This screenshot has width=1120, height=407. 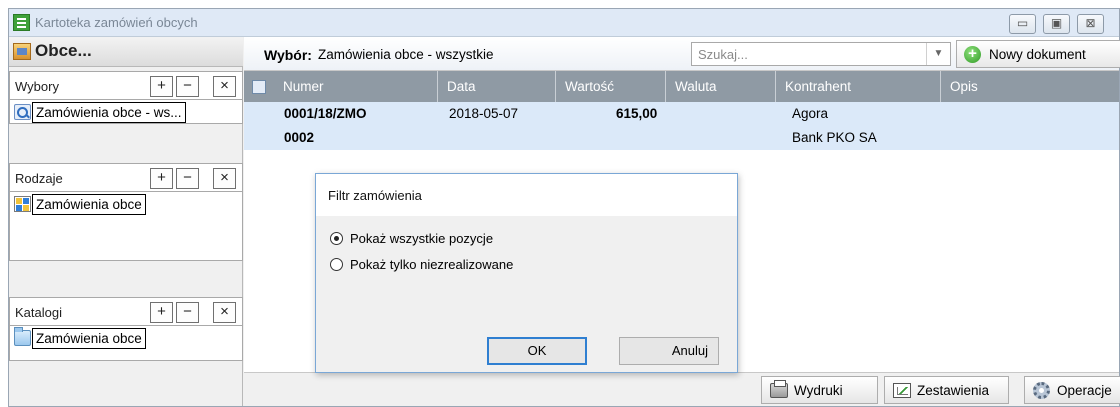 I want to click on cancel-button: Anuluj, so click(x=669, y=351).